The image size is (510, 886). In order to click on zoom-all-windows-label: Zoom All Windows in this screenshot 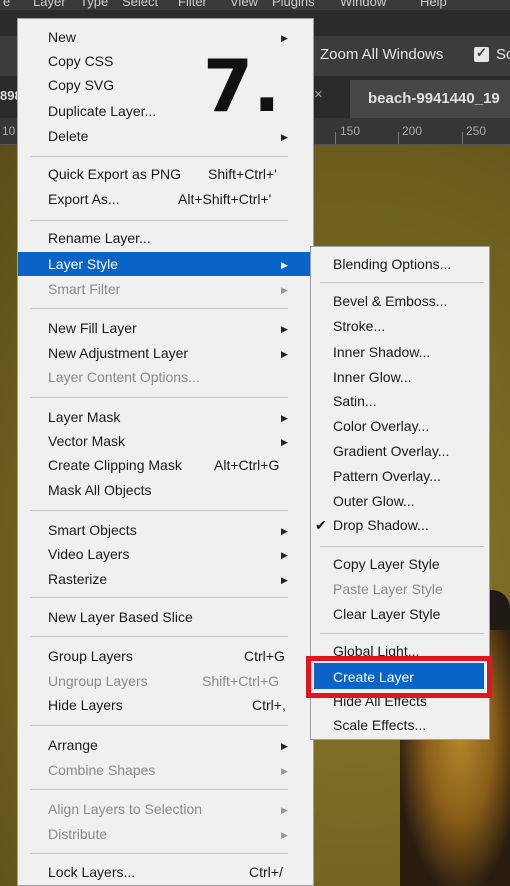, I will do `click(381, 54)`.